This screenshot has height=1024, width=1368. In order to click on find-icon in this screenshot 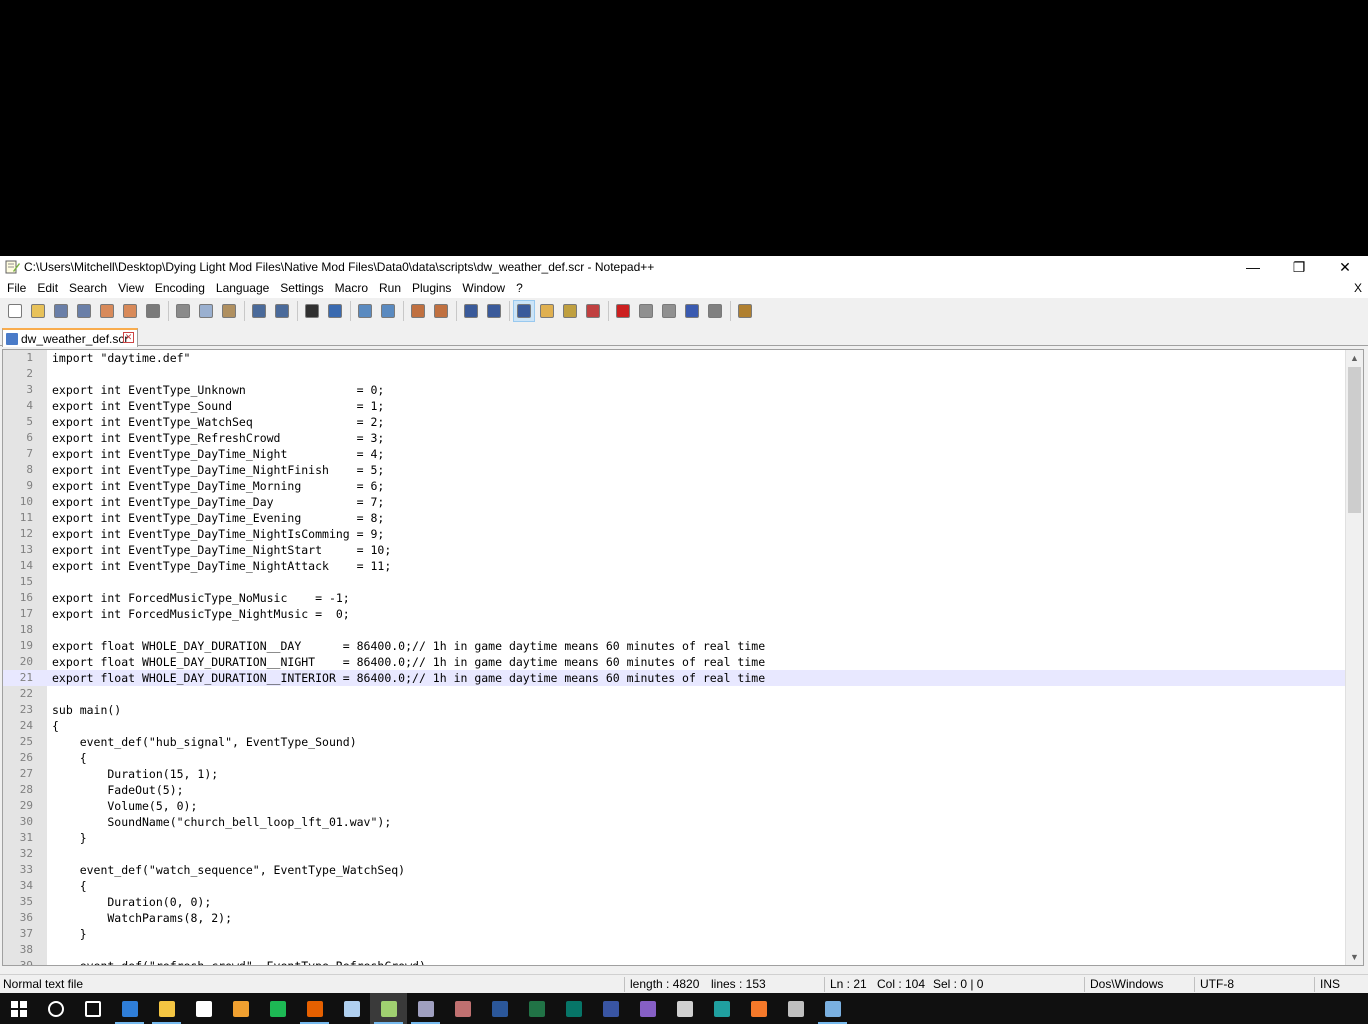, I will do `click(312, 311)`.